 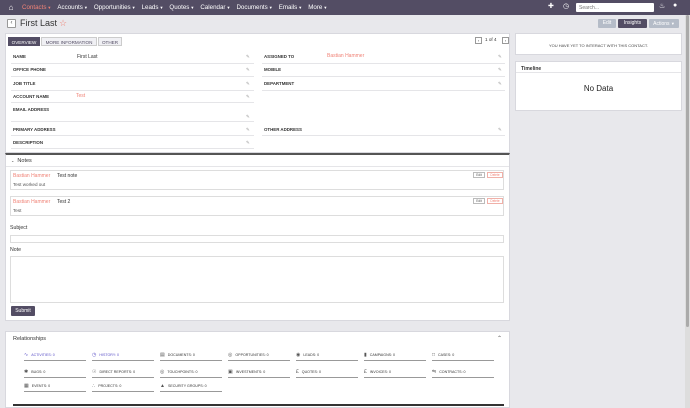 What do you see at coordinates (109, 355) in the screenshot?
I see `relationship-label: HISTORY: 0` at bounding box center [109, 355].